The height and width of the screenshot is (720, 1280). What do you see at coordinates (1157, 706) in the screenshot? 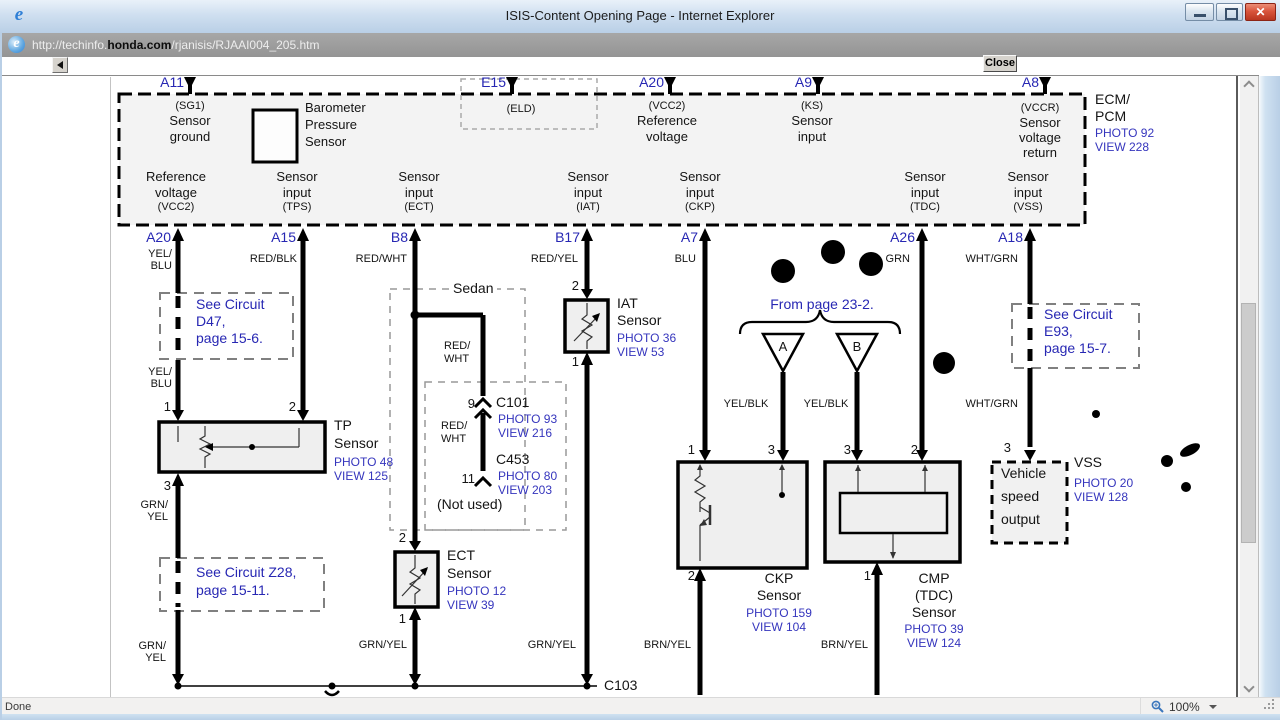
I see `magnifier-icon` at bounding box center [1157, 706].